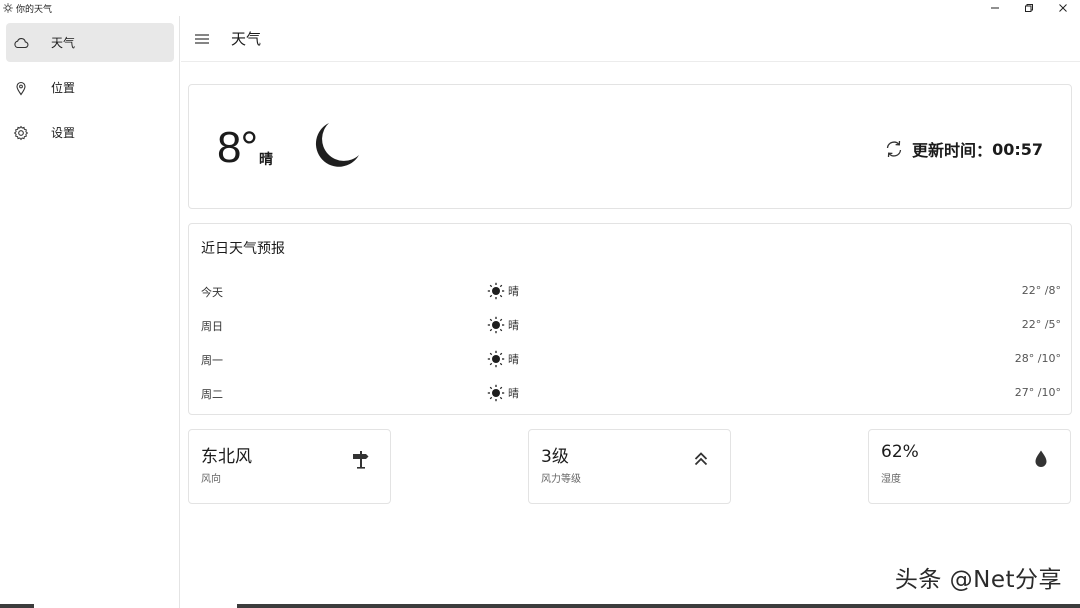  What do you see at coordinates (1041, 290) in the screenshot?
I see `forecast-temp-range: 22° /8°` at bounding box center [1041, 290].